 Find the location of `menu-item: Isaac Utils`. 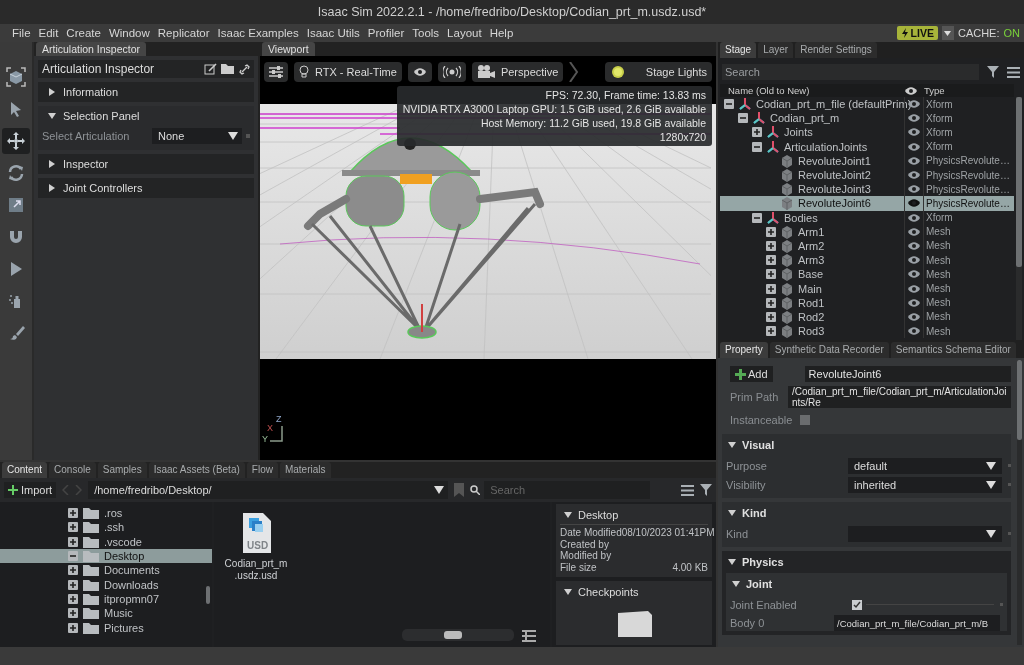

menu-item: Isaac Utils is located at coordinates (333, 33).